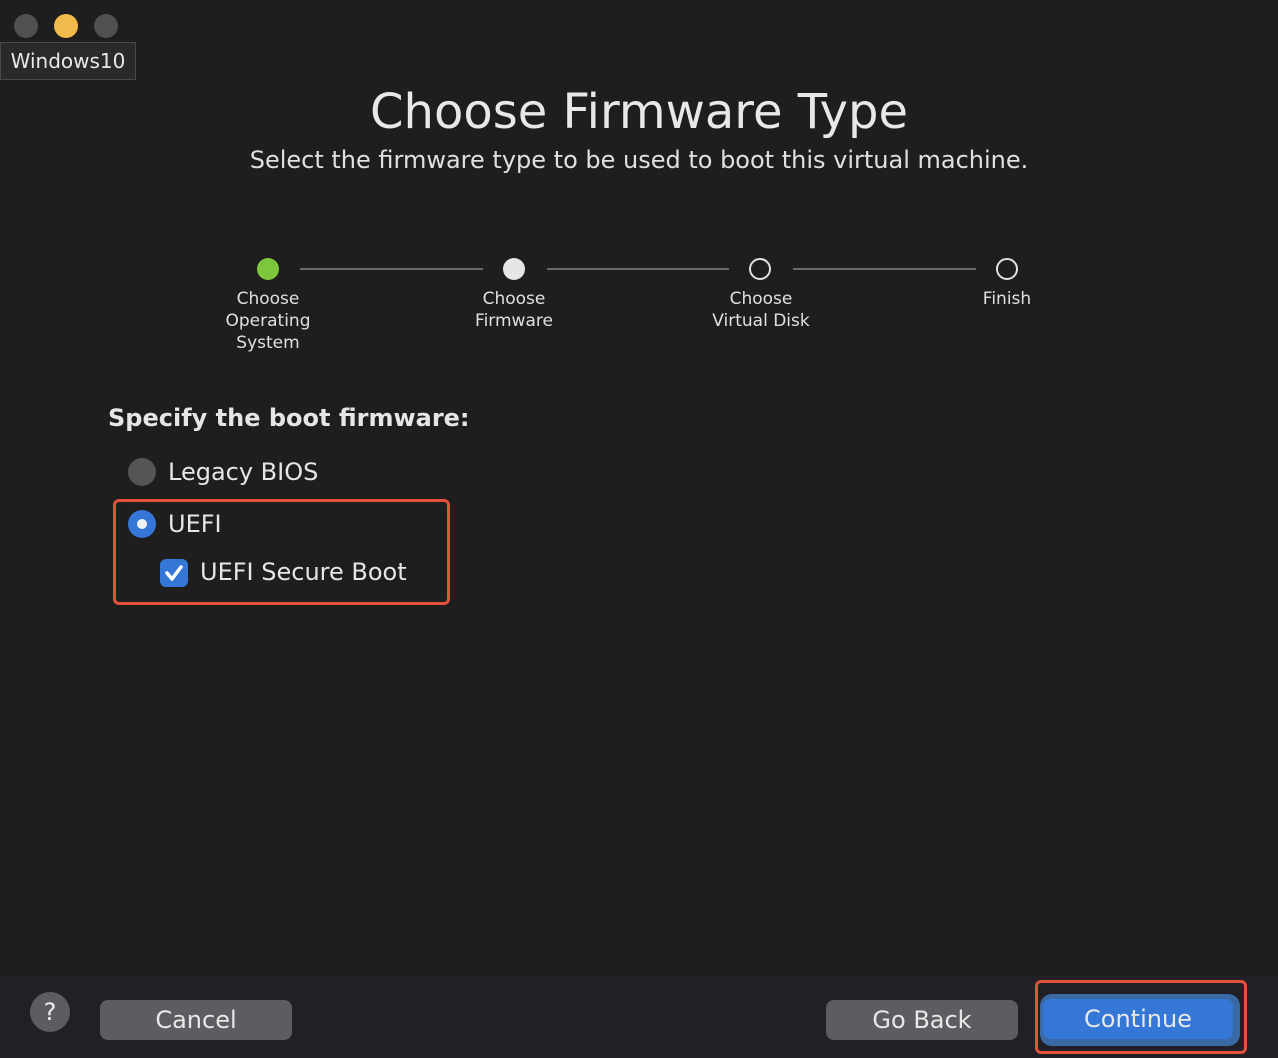 This screenshot has width=1278, height=1058. I want to click on firmware-heading: Specify the boot firmware:, so click(289, 418).